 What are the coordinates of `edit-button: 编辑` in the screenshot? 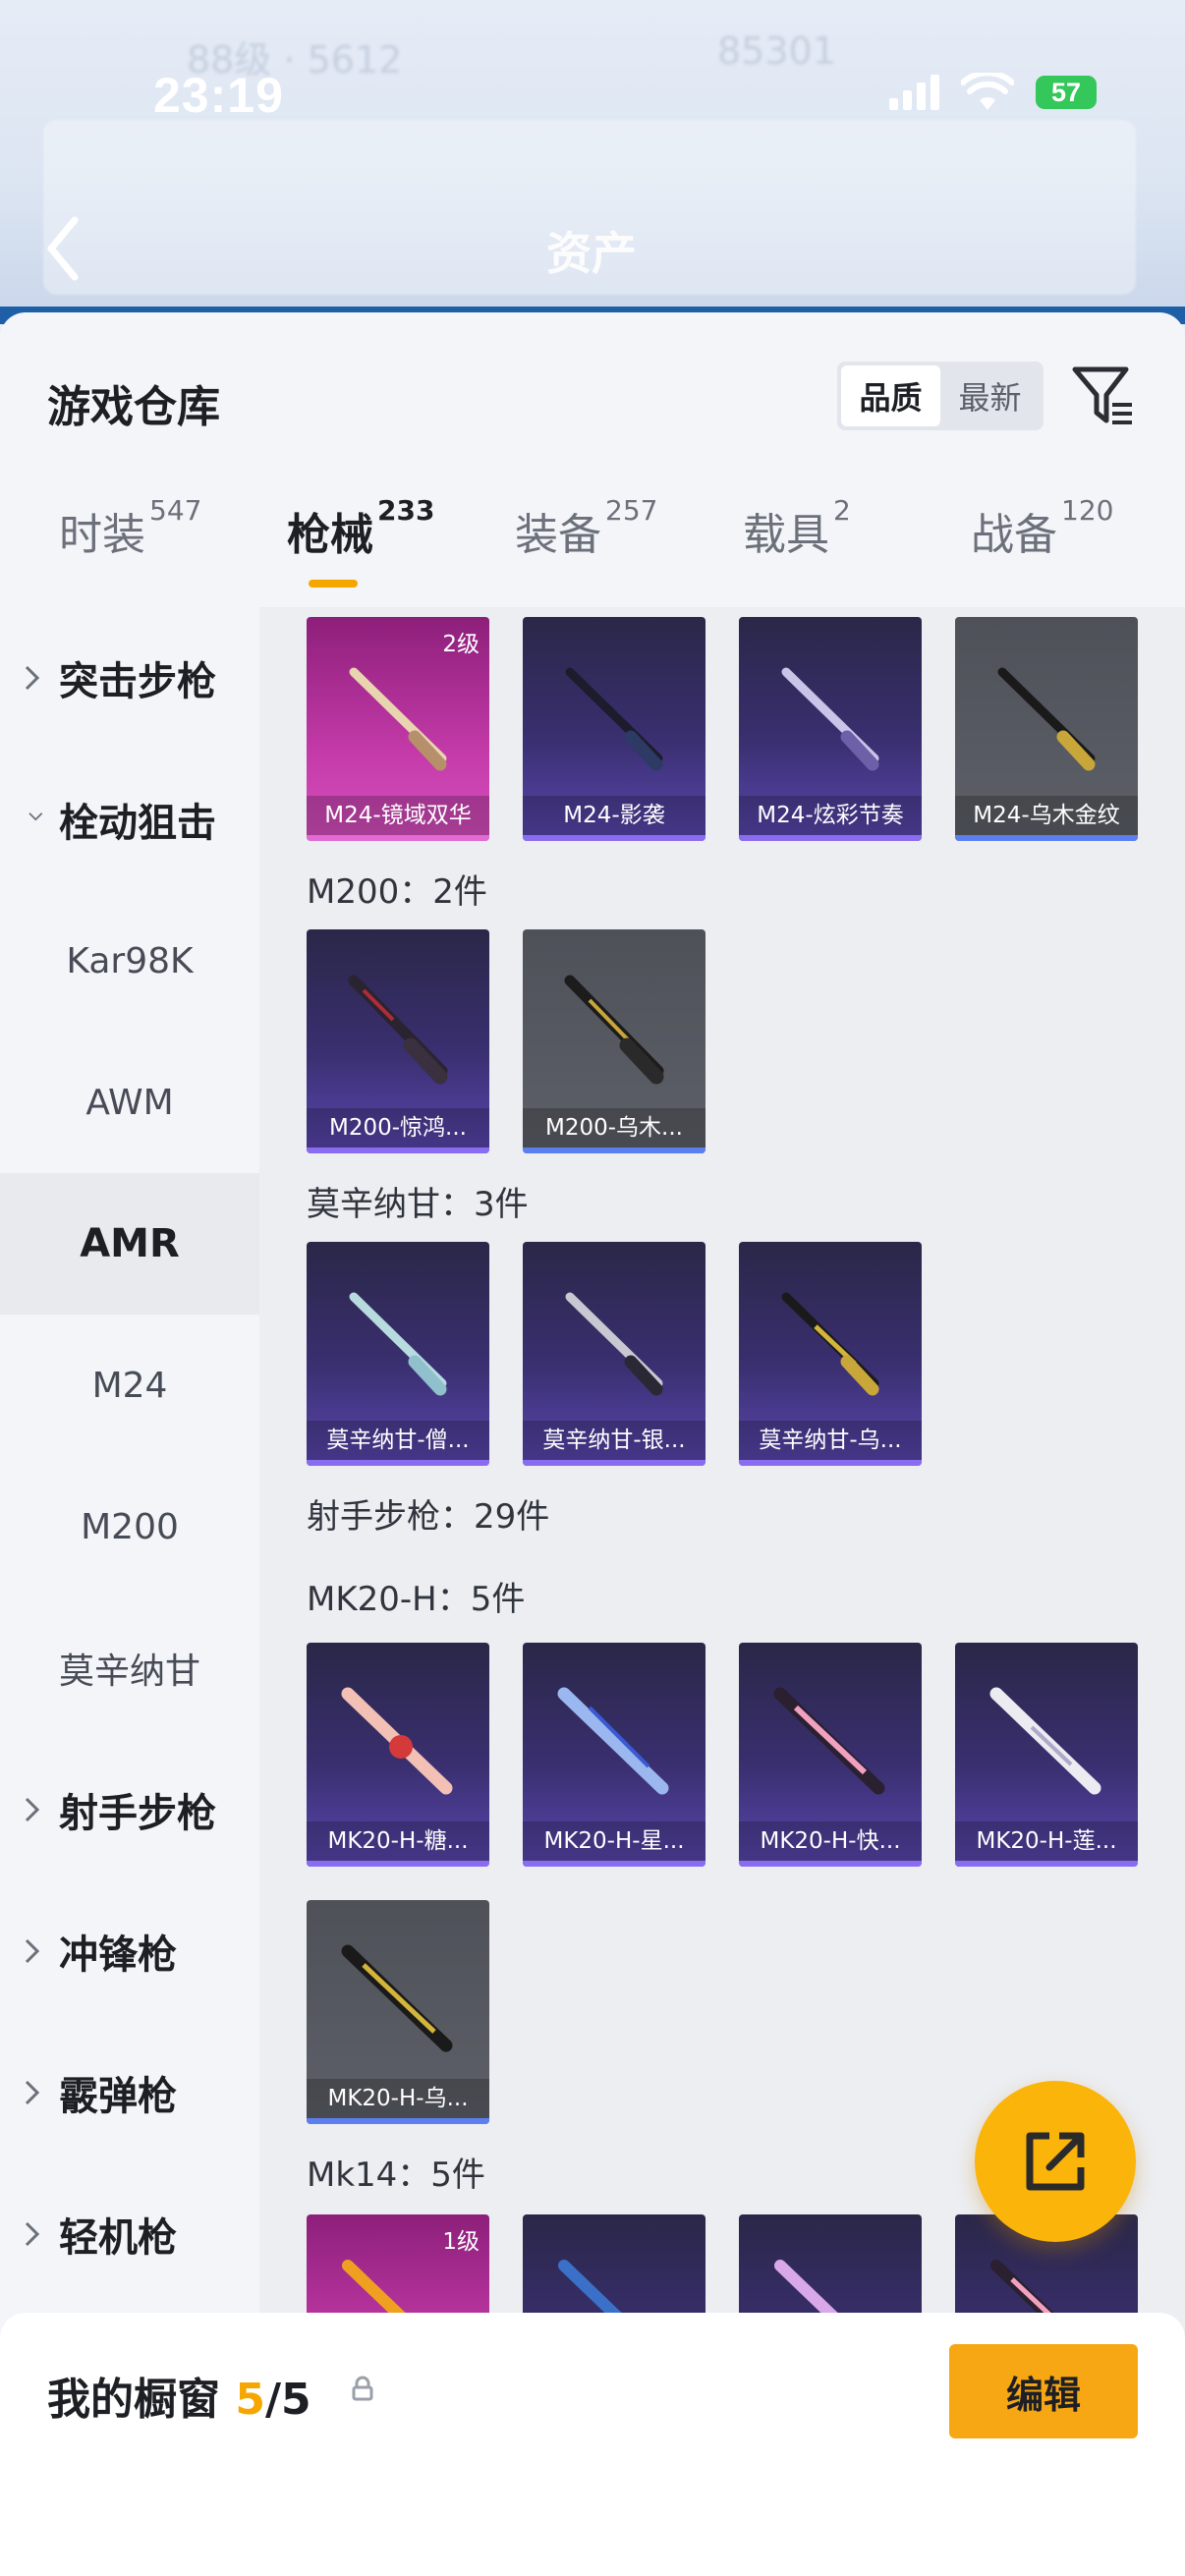 It's located at (1044, 2391).